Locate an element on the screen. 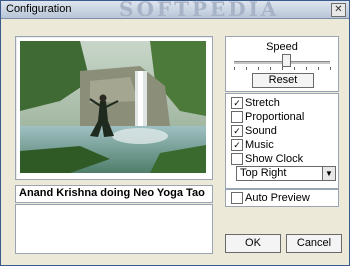 The height and width of the screenshot is (266, 350). caption-box: Anand Krishna doing Neo Yoga Tao is located at coordinates (114, 194).